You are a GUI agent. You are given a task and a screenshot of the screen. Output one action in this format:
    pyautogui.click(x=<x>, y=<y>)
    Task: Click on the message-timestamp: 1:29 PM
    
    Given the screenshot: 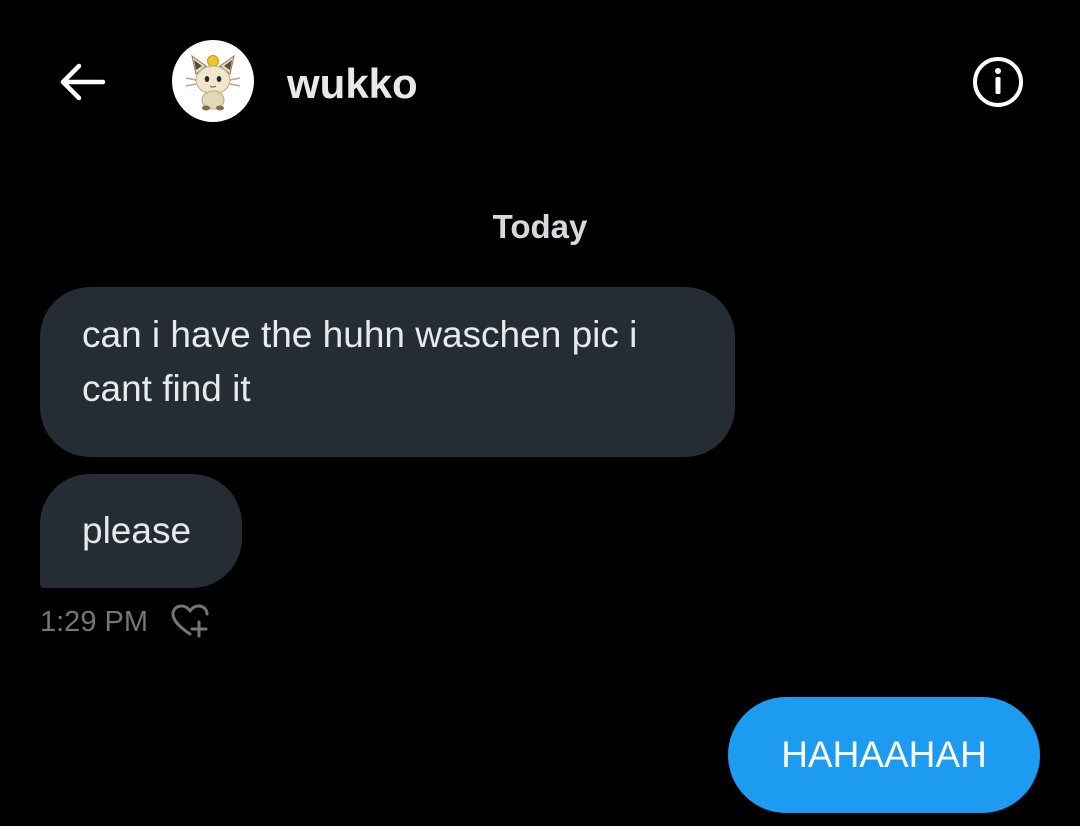 What is the action you would take?
    pyautogui.click(x=94, y=622)
    